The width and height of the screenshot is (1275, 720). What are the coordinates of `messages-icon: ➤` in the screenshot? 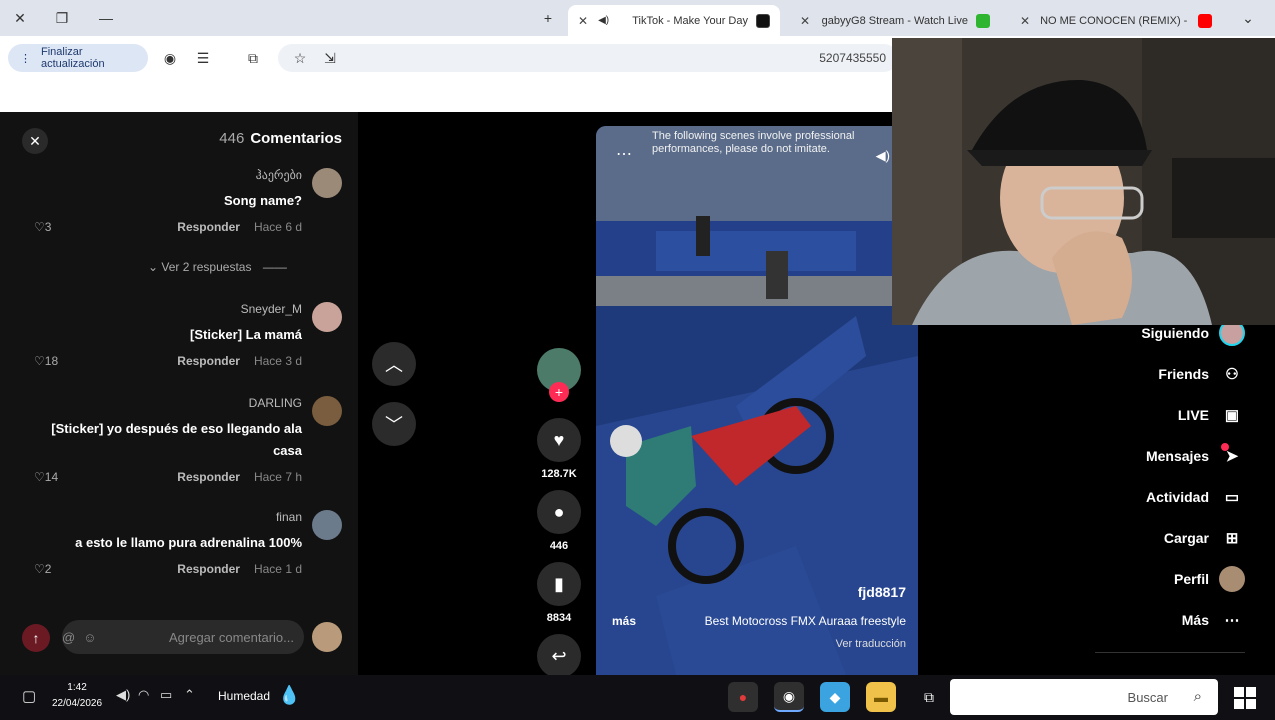 It's located at (1232, 456).